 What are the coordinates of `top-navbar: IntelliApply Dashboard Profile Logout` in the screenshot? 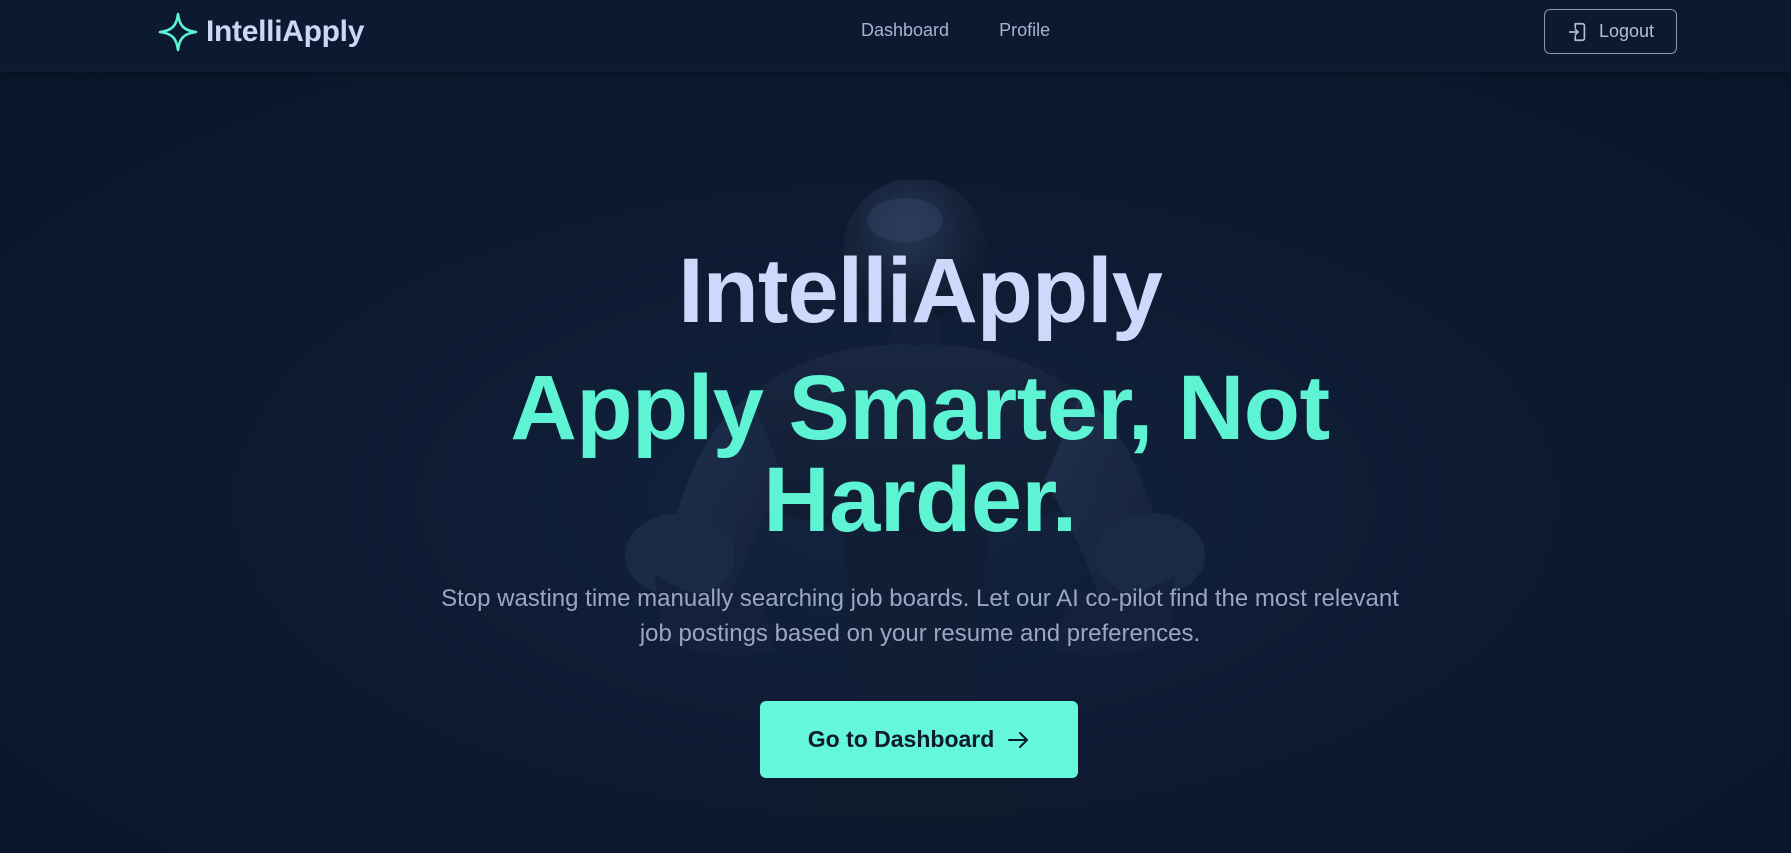 It's located at (895, 36).